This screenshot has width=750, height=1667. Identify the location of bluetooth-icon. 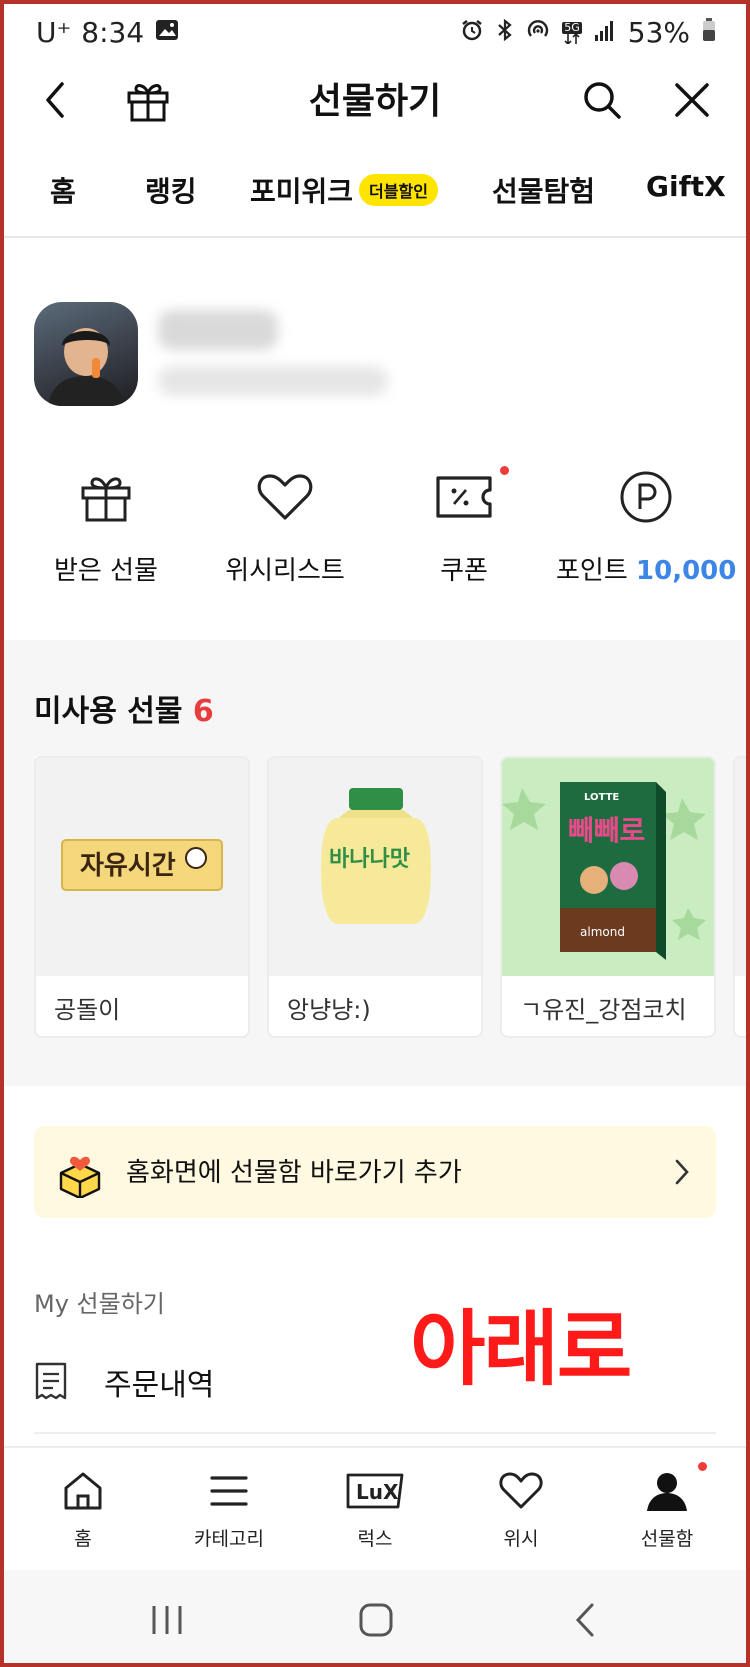
(505, 32).